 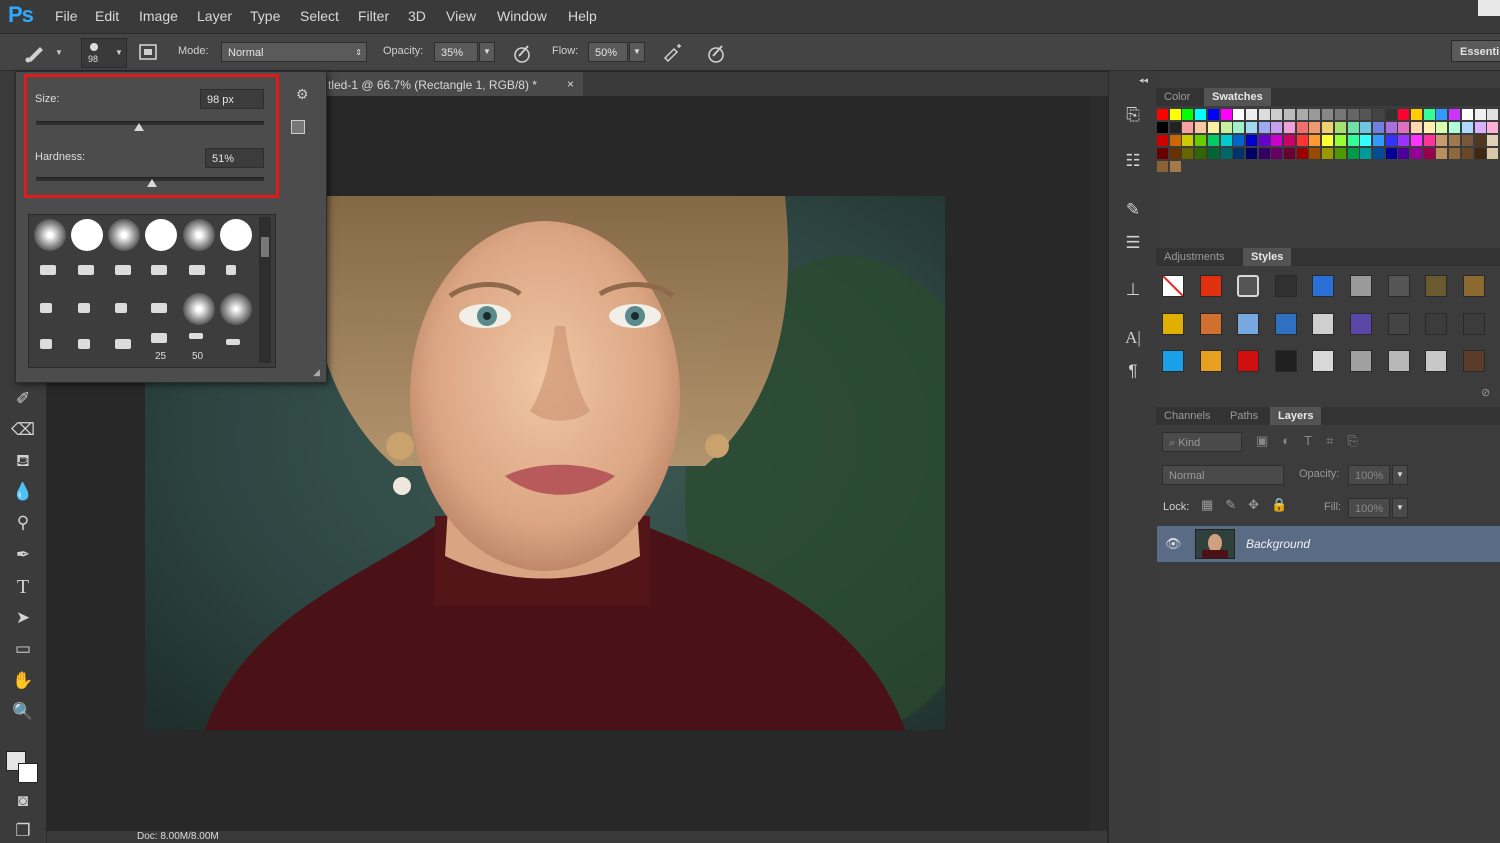 I want to click on tab-color: Color, so click(x=1177, y=97).